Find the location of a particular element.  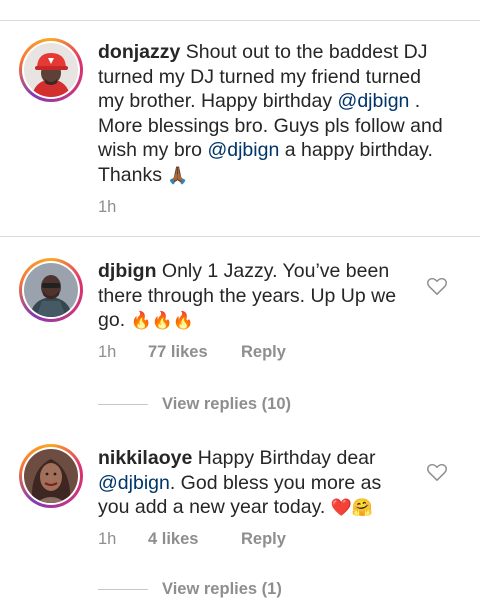

view-replies-button: View replies (10) is located at coordinates (194, 404).